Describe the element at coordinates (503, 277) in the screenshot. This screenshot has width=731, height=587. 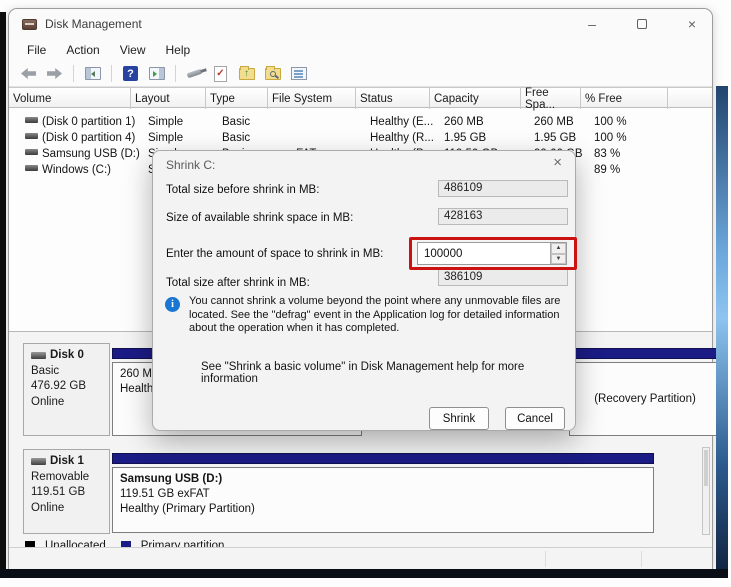
I see `field-total-after: 386109` at that location.